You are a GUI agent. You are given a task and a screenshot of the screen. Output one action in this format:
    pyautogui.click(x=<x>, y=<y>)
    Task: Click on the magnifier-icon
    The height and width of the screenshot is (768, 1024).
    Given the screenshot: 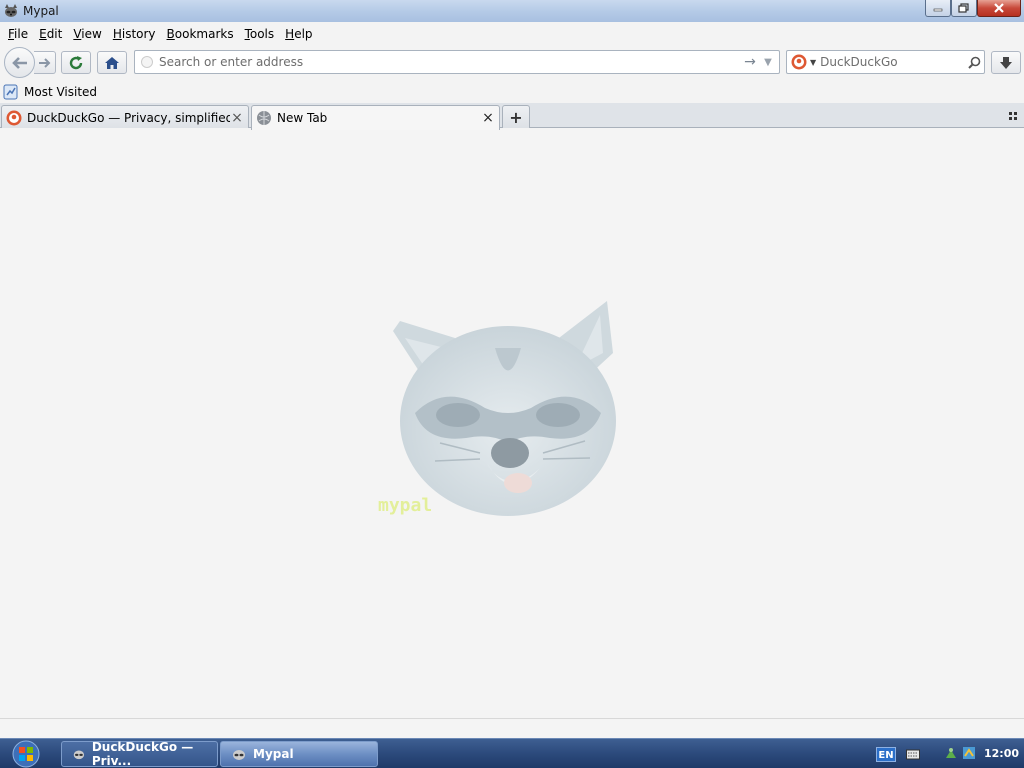 What is the action you would take?
    pyautogui.click(x=973, y=62)
    